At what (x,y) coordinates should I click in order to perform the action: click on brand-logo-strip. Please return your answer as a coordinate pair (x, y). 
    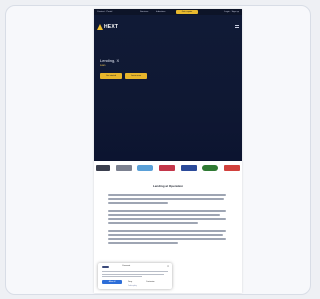
    Looking at the image, I should click on (168, 168).